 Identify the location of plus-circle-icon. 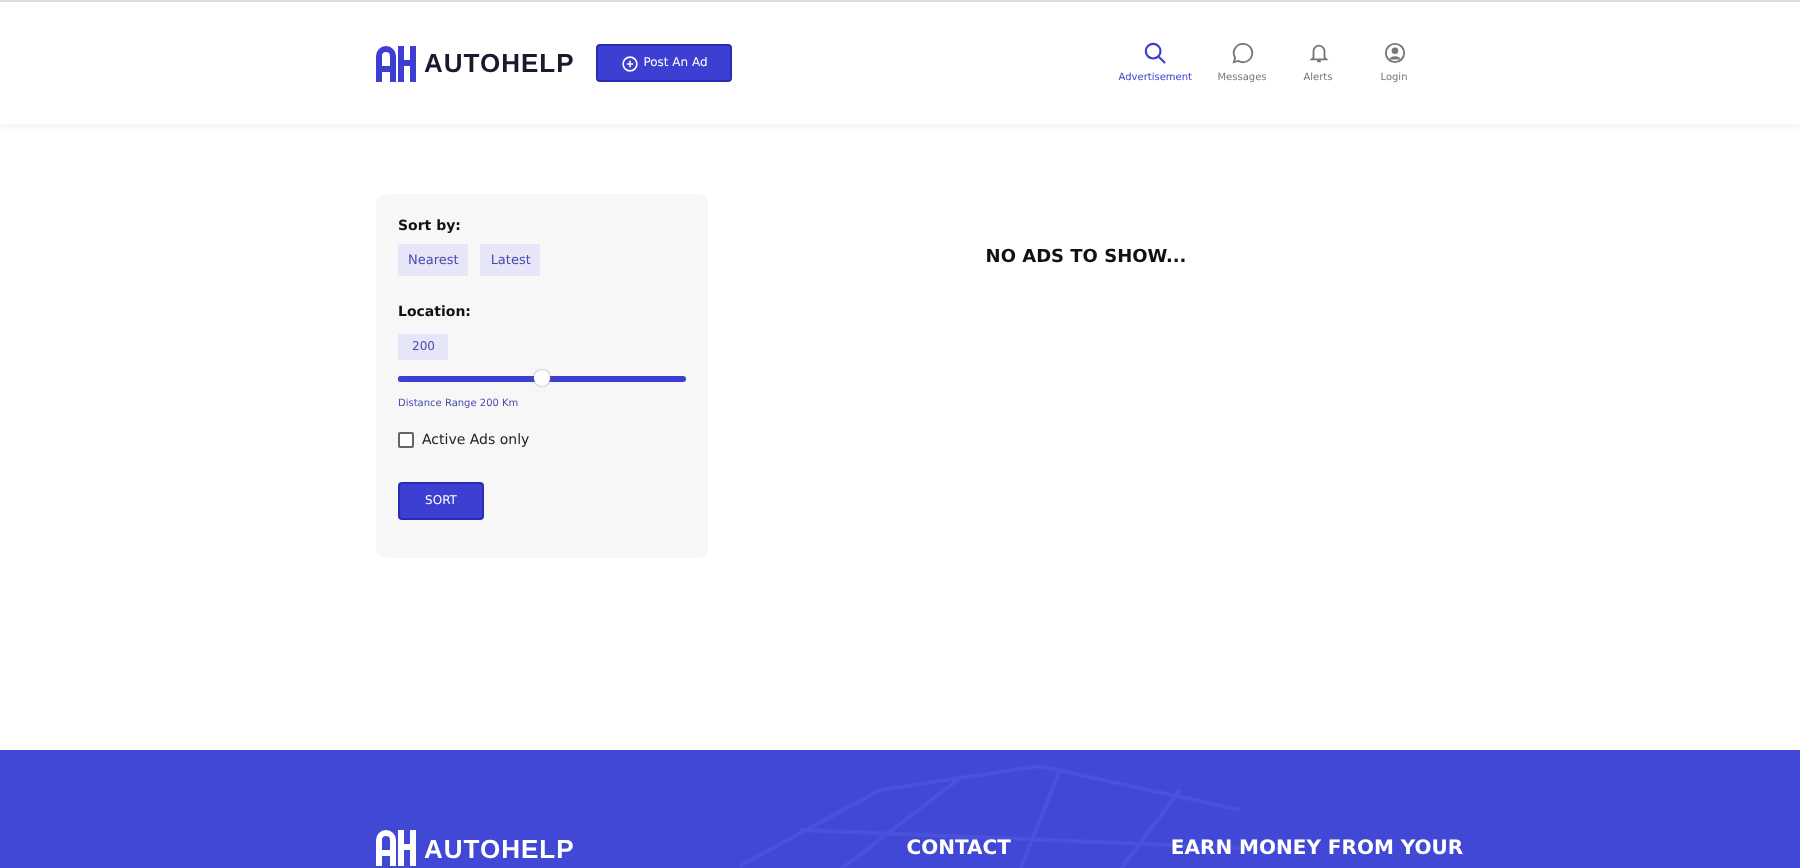
(629, 63).